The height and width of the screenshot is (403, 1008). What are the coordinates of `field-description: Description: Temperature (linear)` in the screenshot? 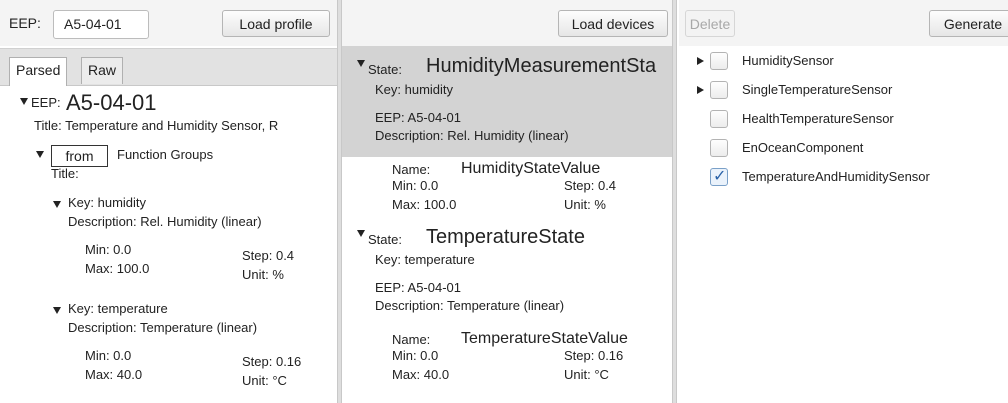 It's located at (163, 327).